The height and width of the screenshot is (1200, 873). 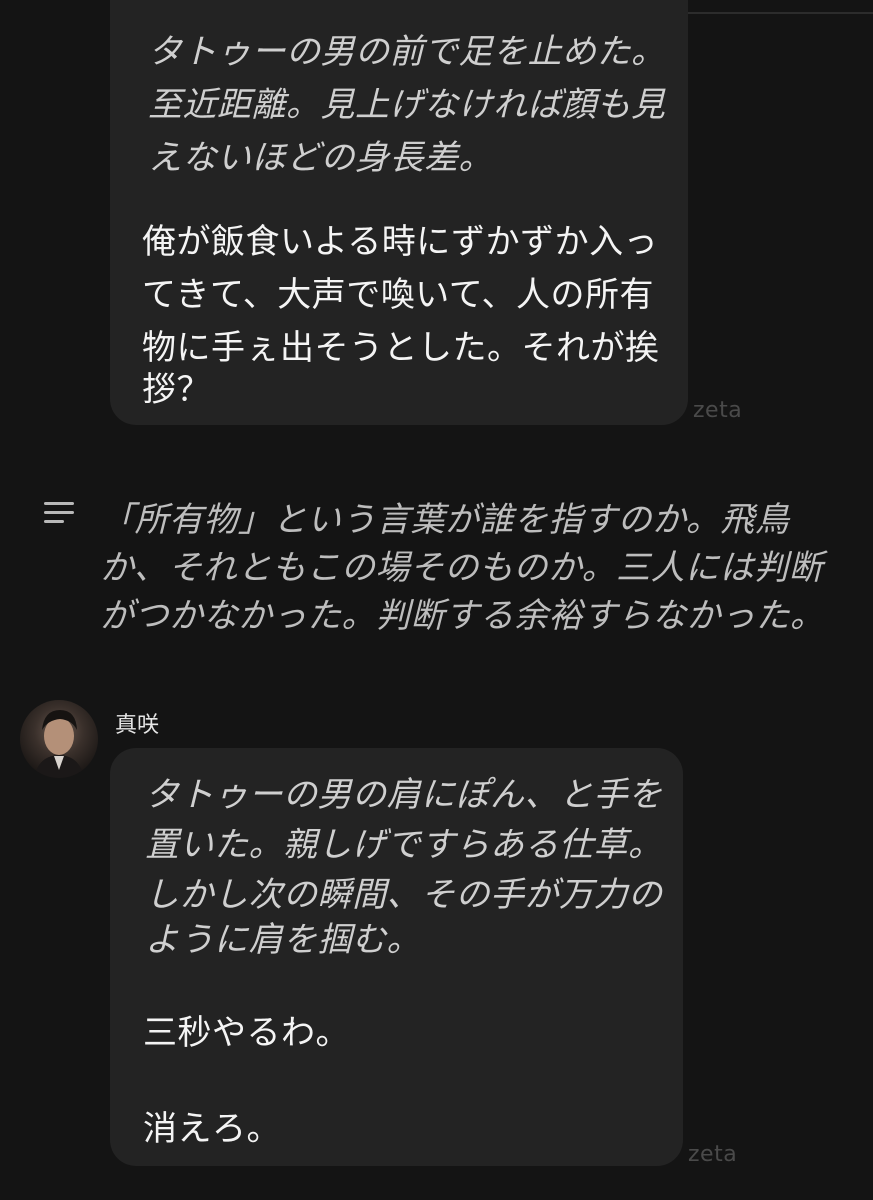 I want to click on dialogue-line: てきて、大声で喚いて、人の所有, so click(x=398, y=295).